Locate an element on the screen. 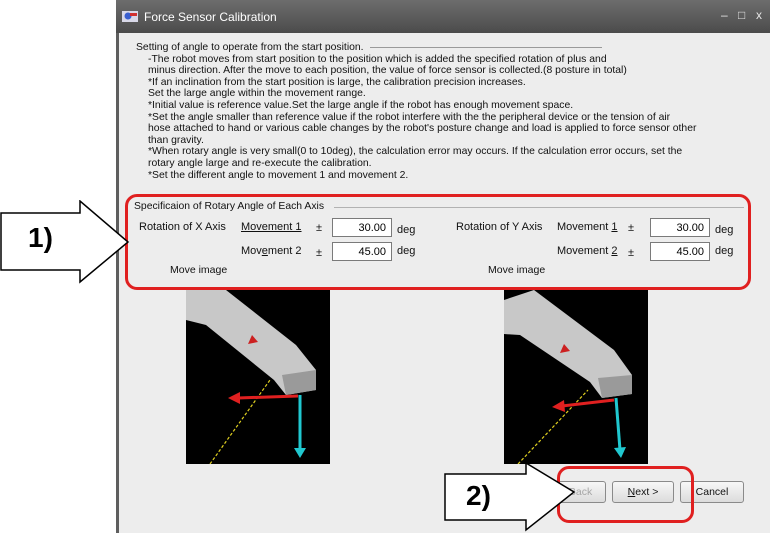 The image size is (770, 533). y-movement2-label: Movement 2 is located at coordinates (587, 251).